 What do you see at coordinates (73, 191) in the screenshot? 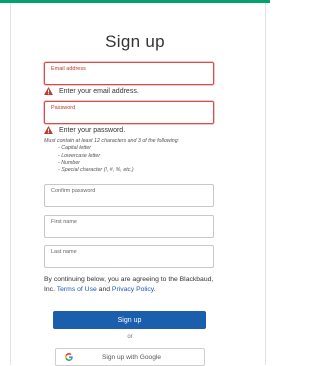
I see `confirm-password-label: Confirm password` at bounding box center [73, 191].